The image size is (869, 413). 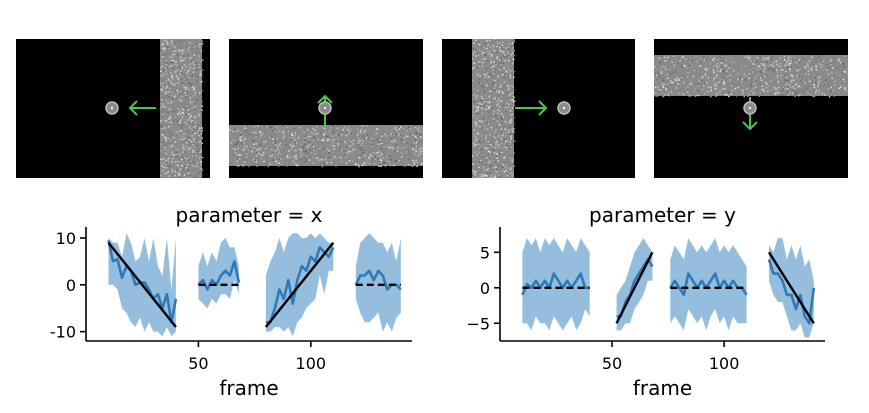 What do you see at coordinates (249, 215) in the screenshot?
I see `chart-title: parameter = x` at bounding box center [249, 215].